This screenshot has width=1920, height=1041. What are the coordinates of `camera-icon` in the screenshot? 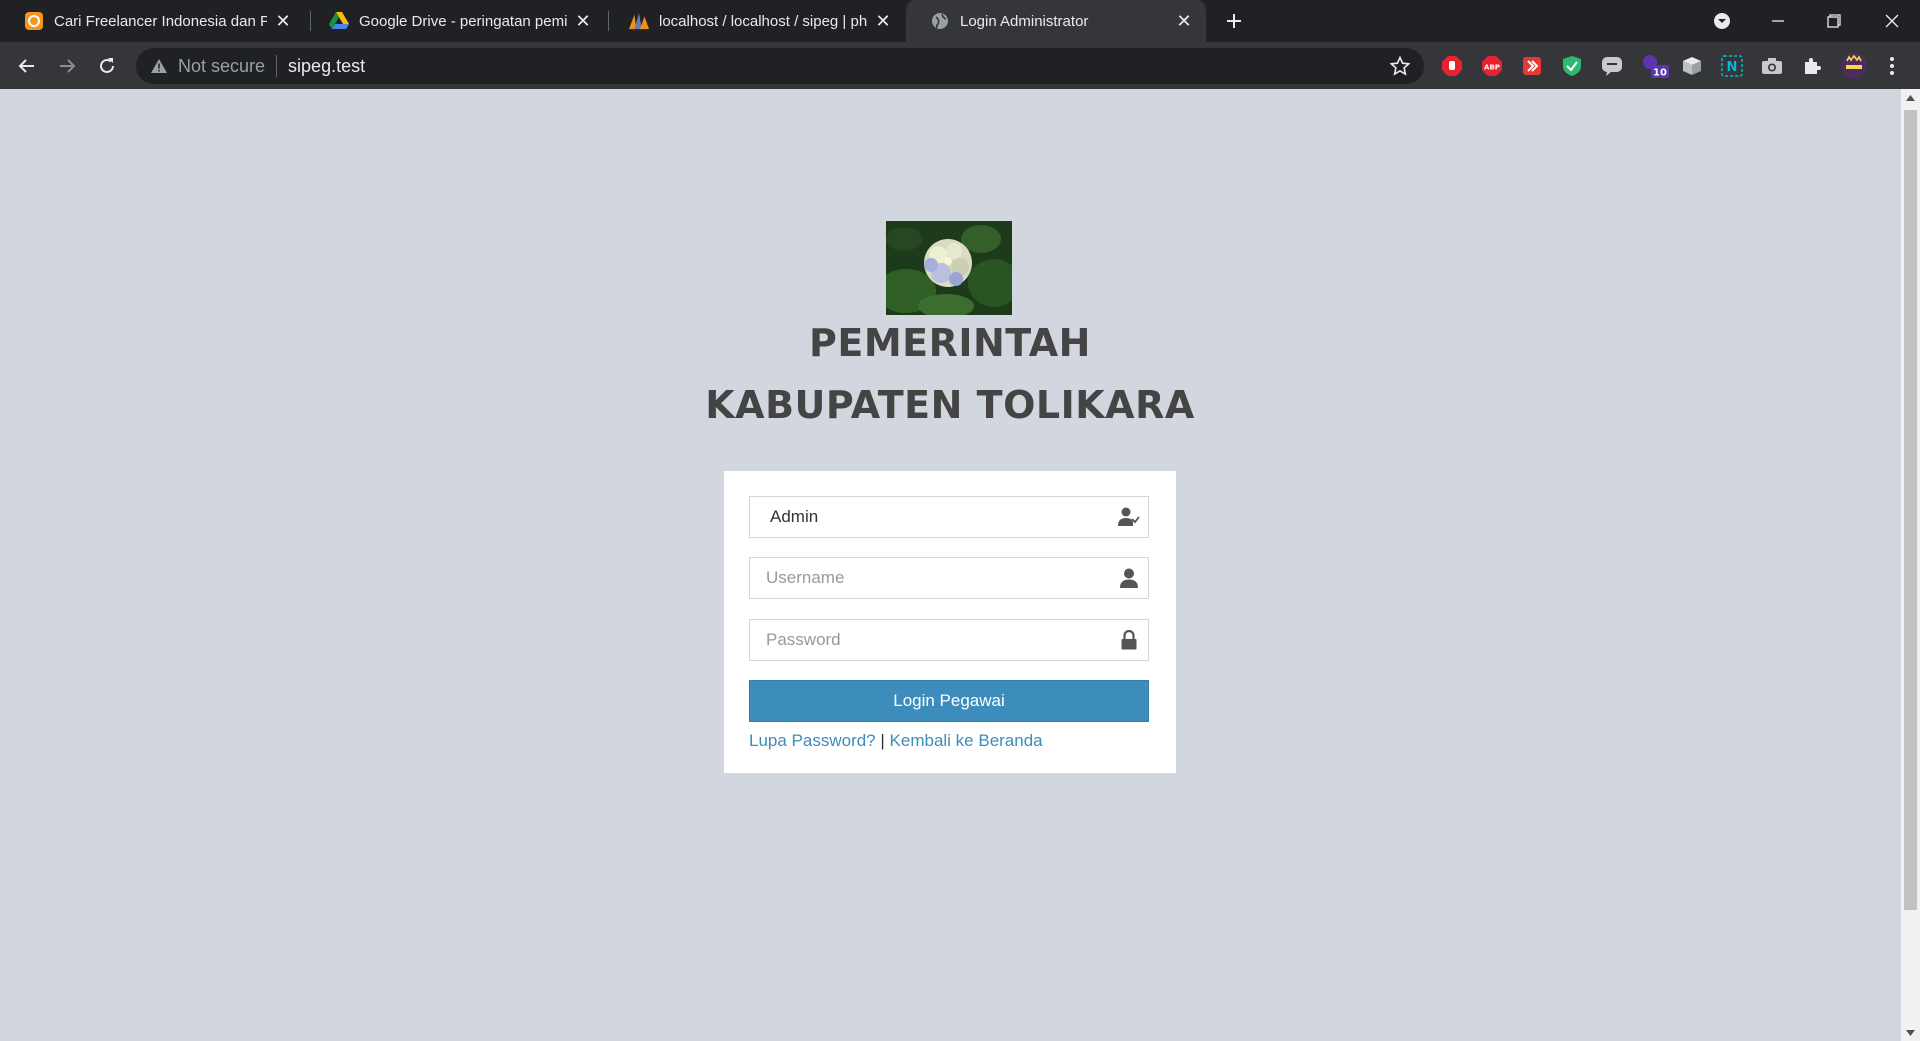 It's located at (1772, 66).